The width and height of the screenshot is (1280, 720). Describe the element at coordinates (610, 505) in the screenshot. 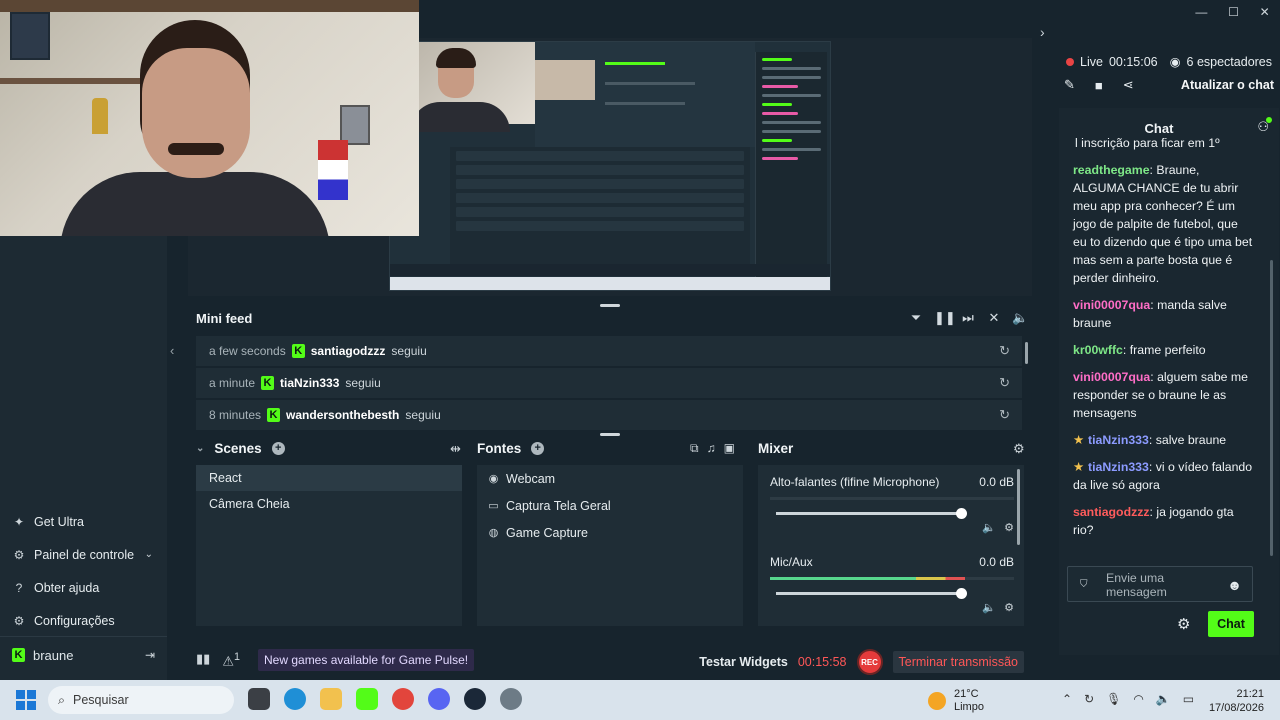

I see `source-item: ▭ Captura Tela Geral` at that location.